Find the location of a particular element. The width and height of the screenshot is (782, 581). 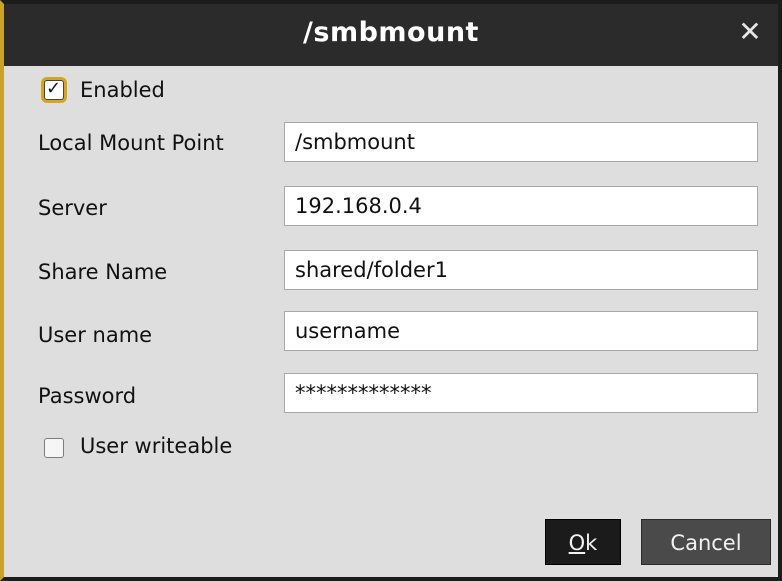

password-label: Password is located at coordinates (87, 396).